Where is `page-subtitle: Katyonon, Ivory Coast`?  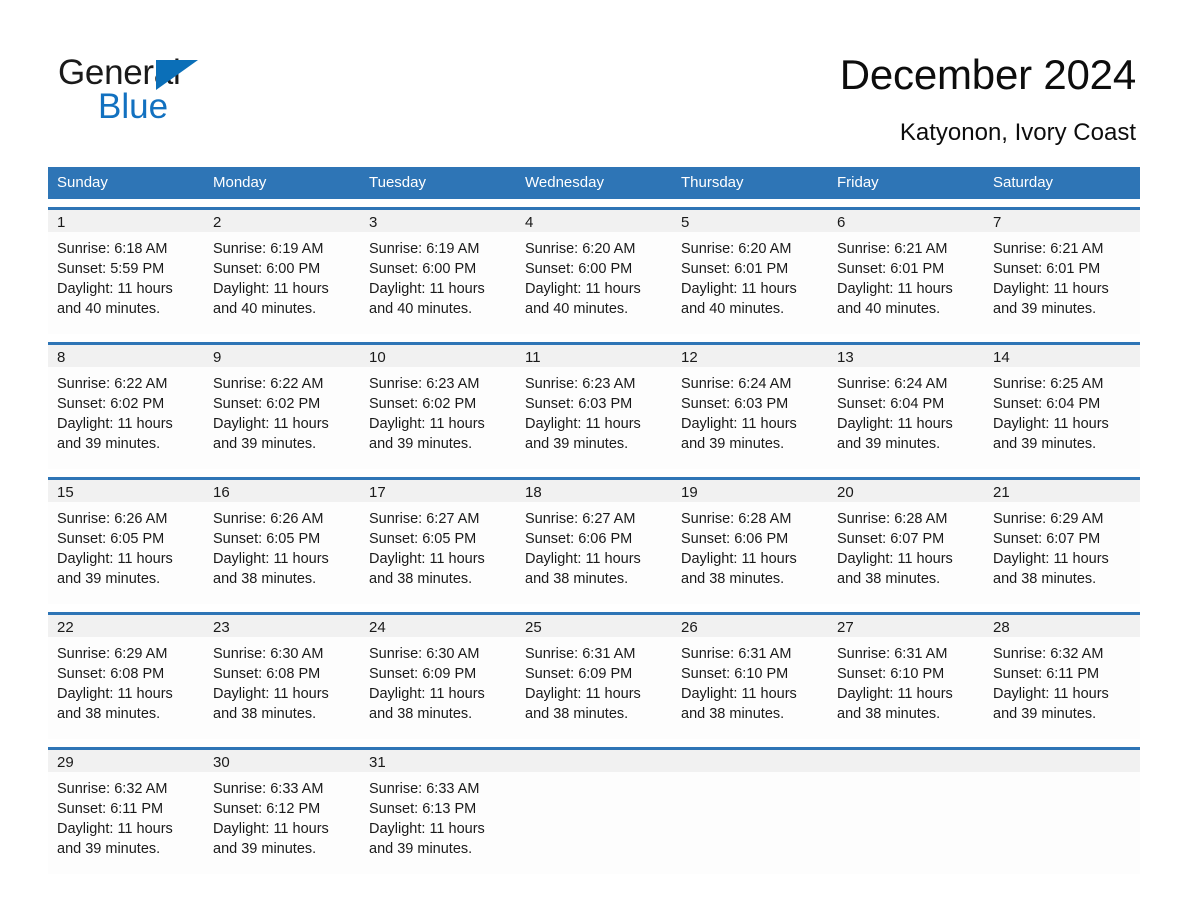 page-subtitle: Katyonon, Ivory Coast is located at coordinates (1017, 132).